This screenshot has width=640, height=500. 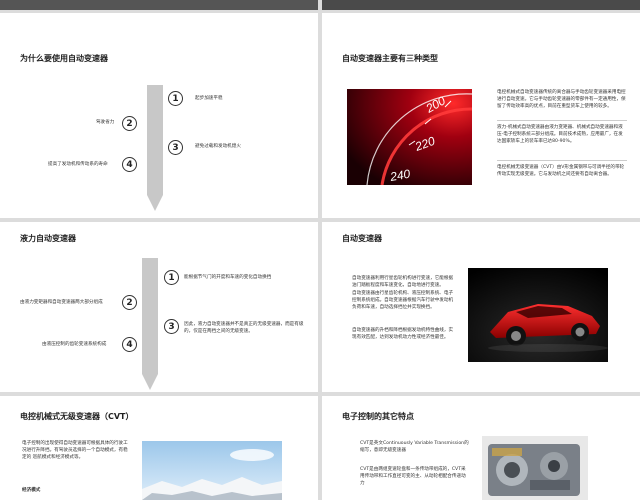 I want to click on step-text-3: 避免过载和发动机熄火, so click(x=218, y=146).